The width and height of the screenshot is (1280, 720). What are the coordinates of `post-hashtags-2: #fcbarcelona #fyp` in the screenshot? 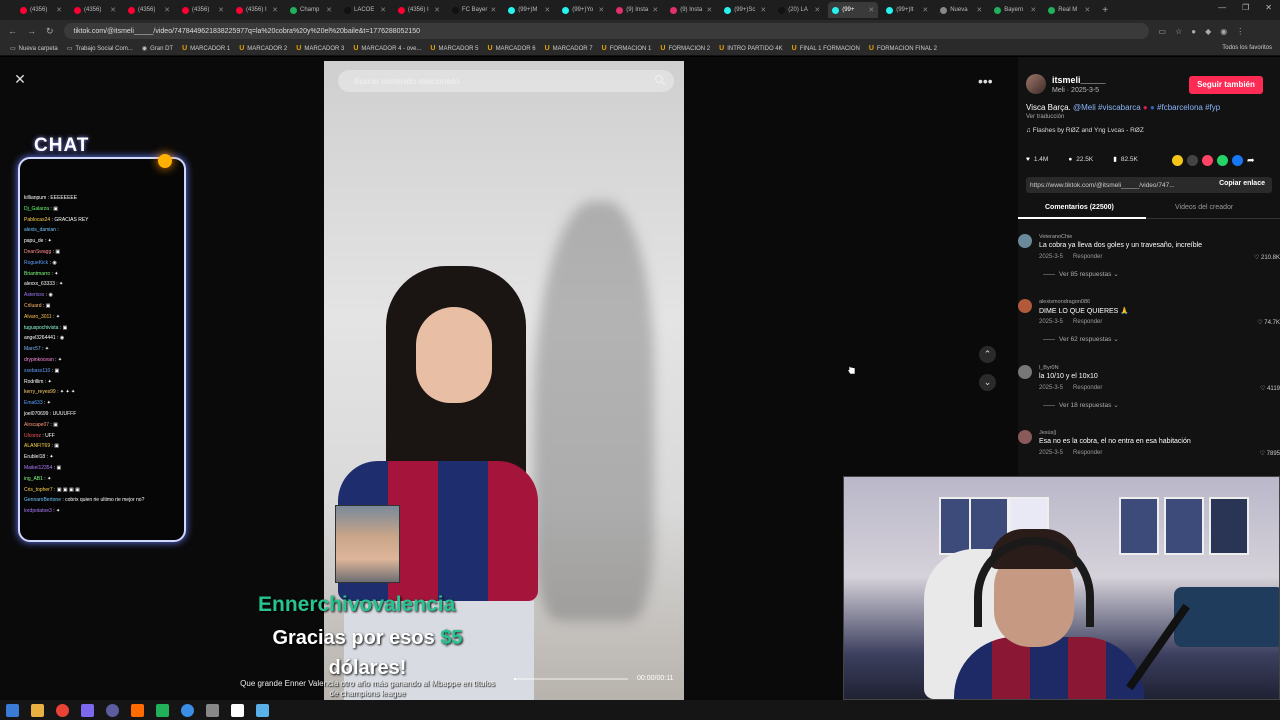 It's located at (1187, 107).